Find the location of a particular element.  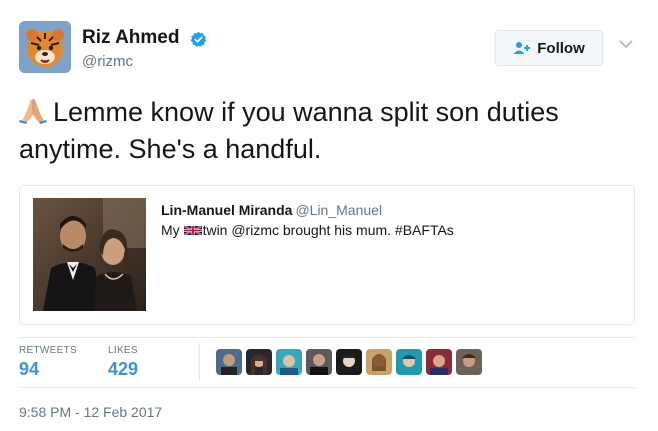

quoted-tweet-handle: @Lin_Manuel is located at coordinates (339, 210).